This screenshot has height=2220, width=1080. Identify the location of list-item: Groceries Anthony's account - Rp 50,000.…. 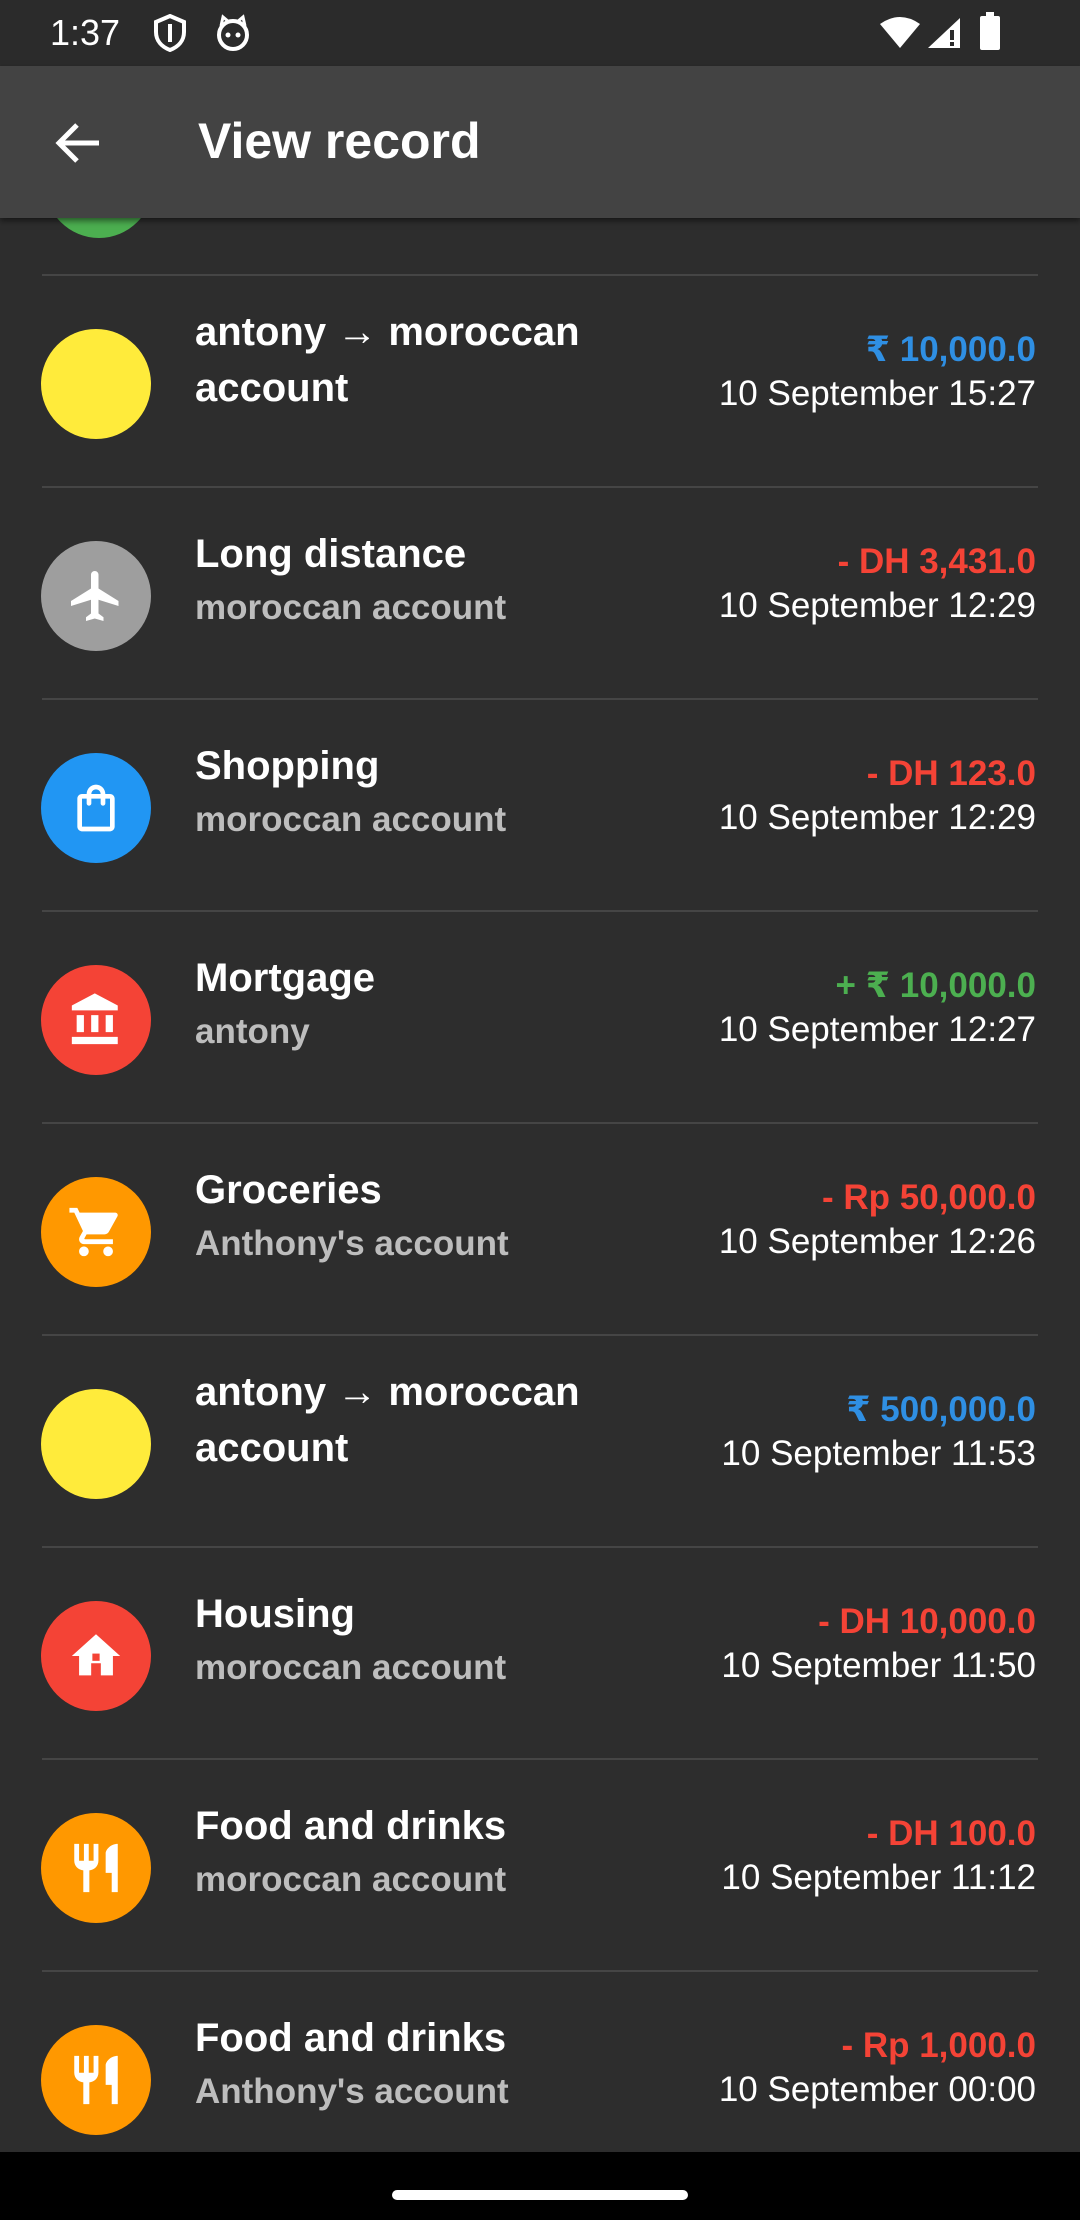
(540, 1230).